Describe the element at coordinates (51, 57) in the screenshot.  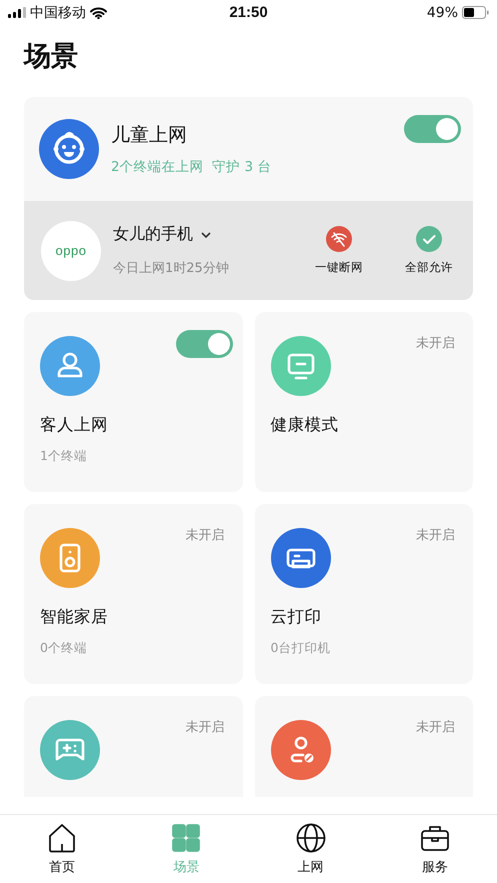
I see `page-title: 场景` at that location.